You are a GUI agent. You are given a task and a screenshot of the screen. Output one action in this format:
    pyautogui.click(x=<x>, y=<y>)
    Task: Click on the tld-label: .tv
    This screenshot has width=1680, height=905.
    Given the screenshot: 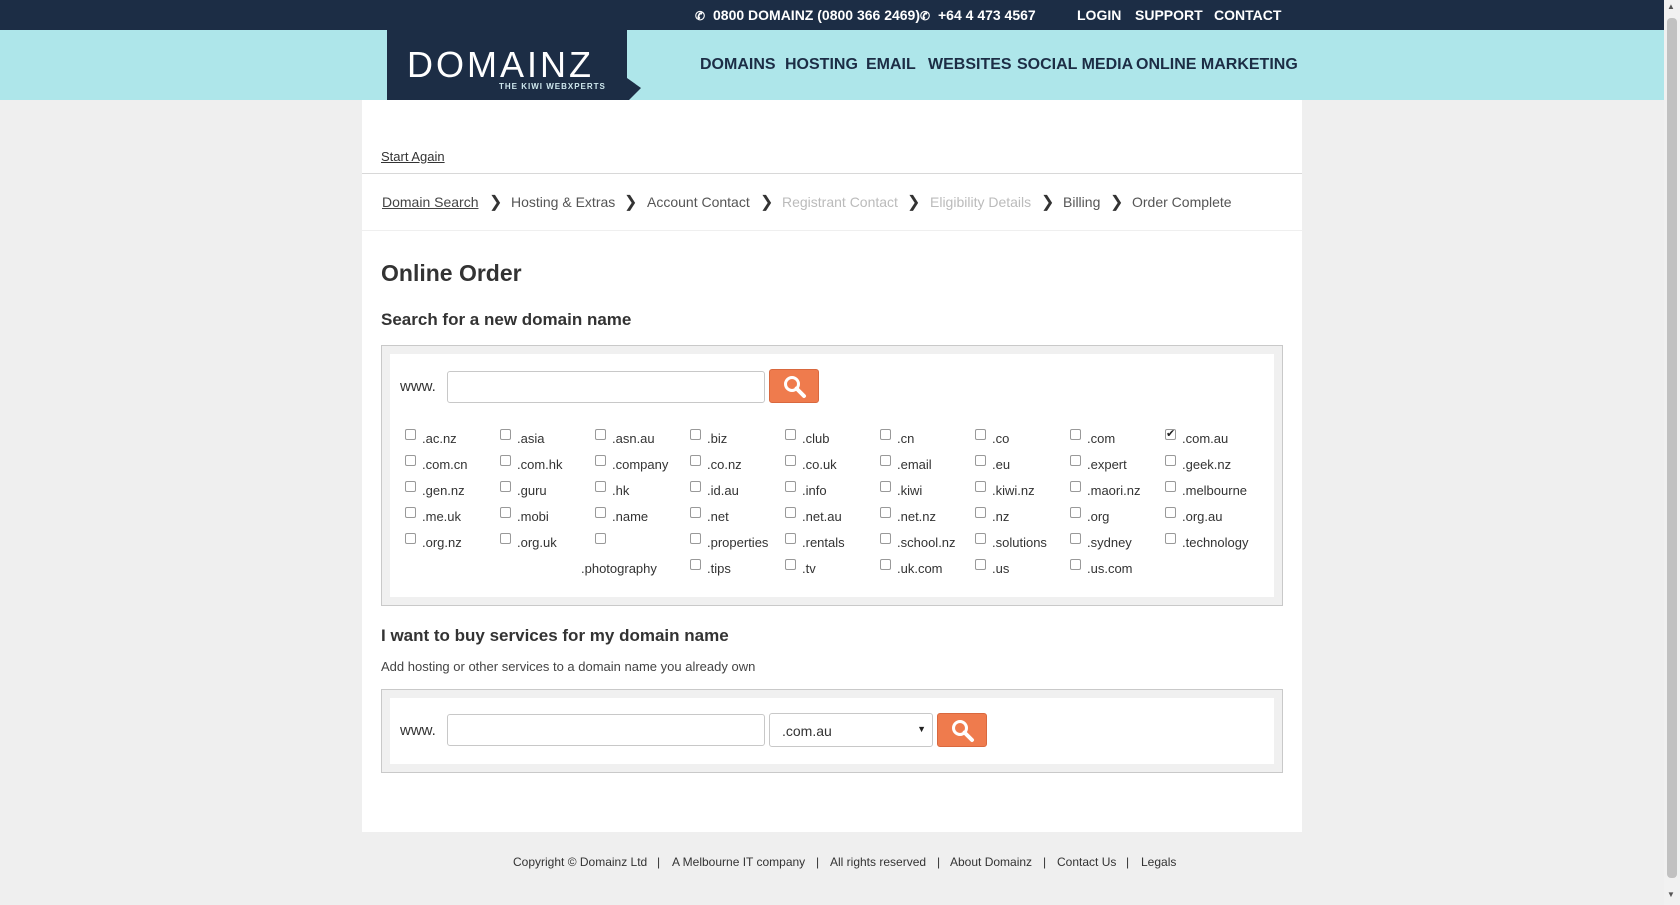 What is the action you would take?
    pyautogui.click(x=809, y=568)
    